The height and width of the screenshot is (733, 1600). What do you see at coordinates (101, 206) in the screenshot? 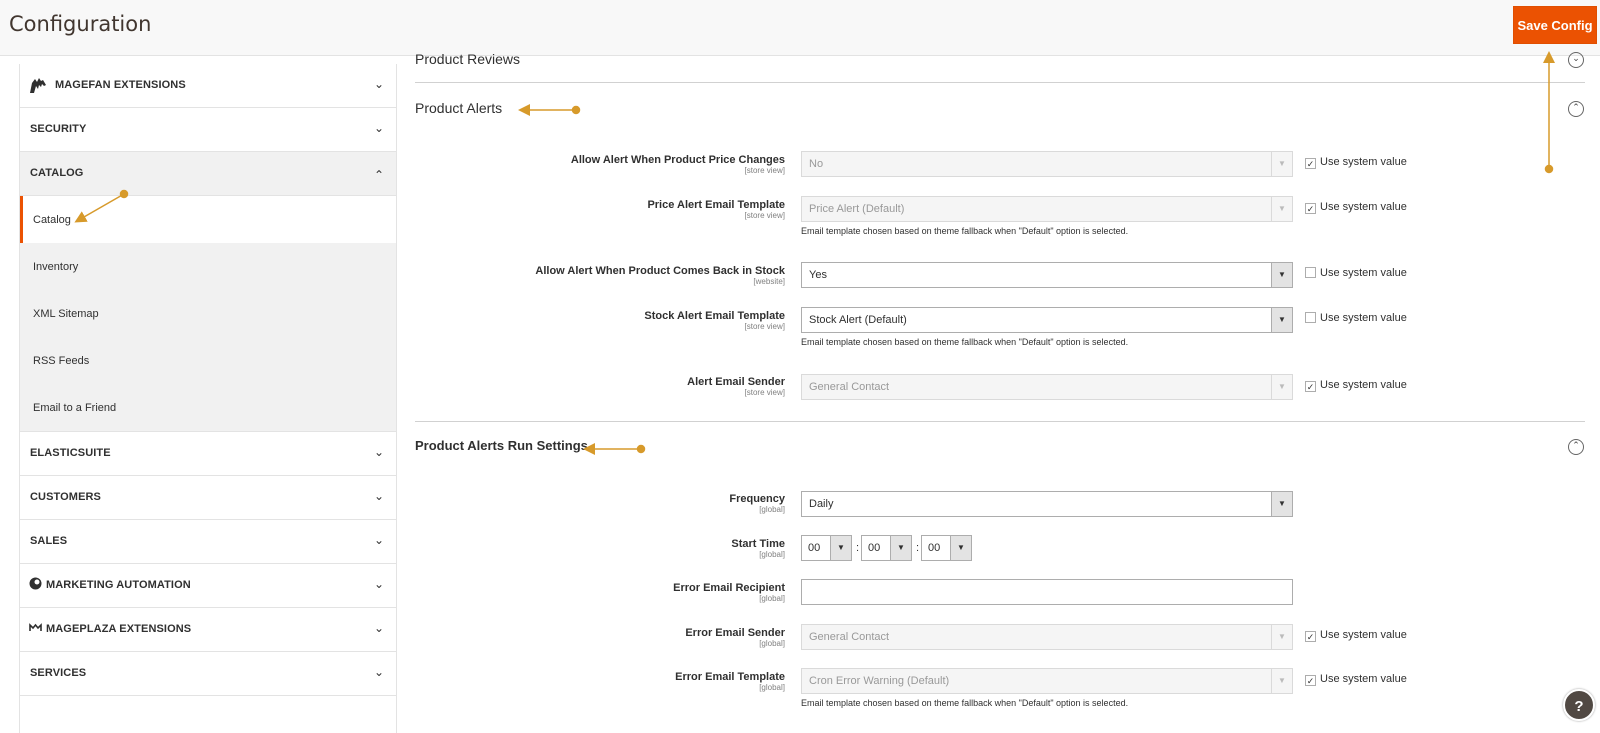
I see `arrow-catalog` at bounding box center [101, 206].